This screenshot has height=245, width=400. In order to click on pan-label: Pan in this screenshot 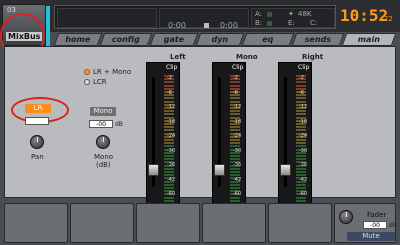, I will do `click(37, 157)`.